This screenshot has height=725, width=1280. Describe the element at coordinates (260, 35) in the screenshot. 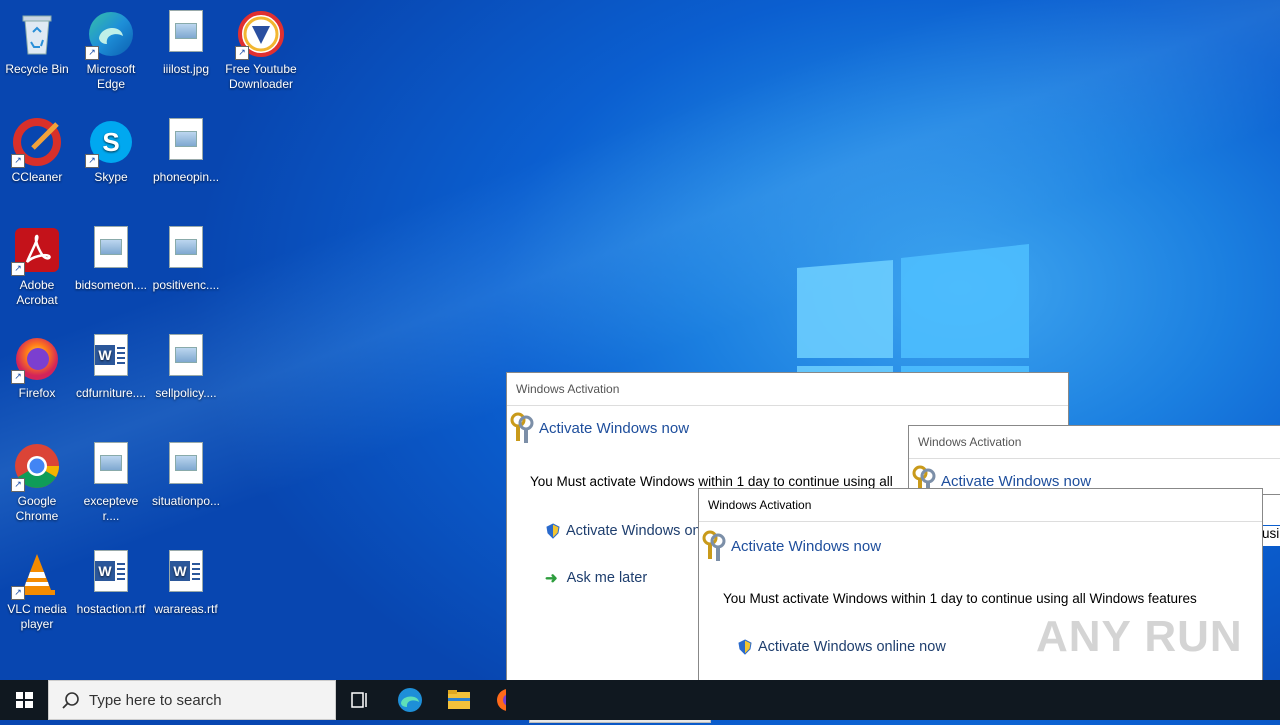

I see `youtube-downloader-icon: ↗` at that location.